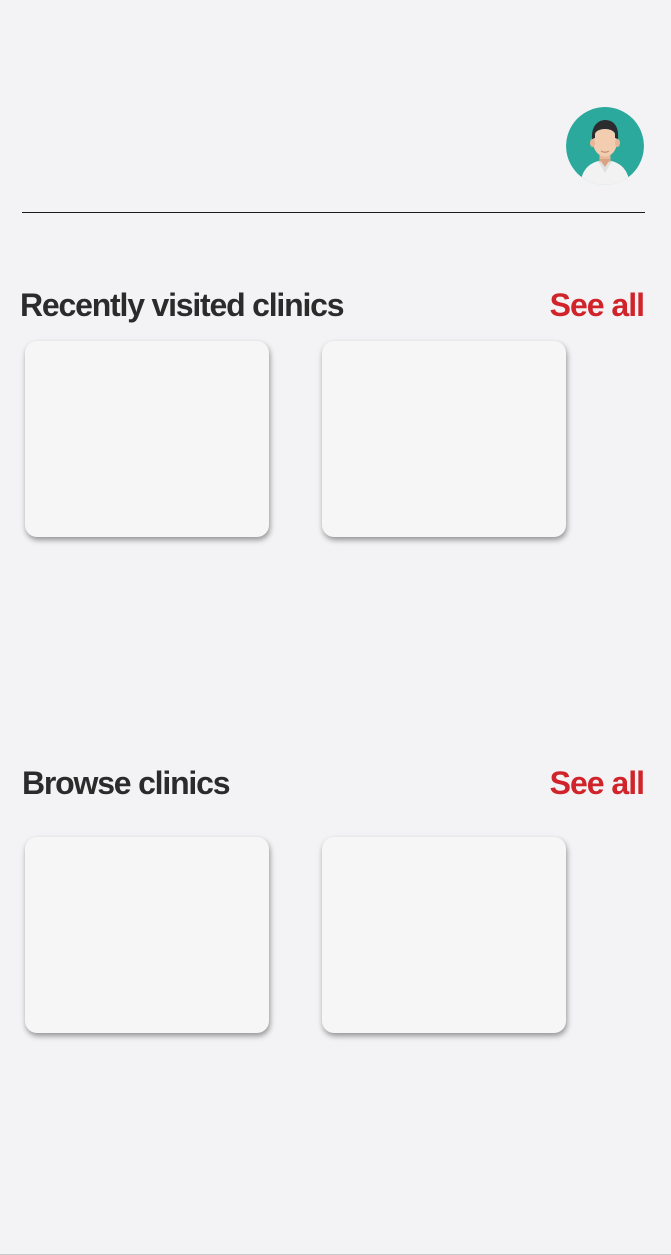  Describe the element at coordinates (182, 305) in the screenshot. I see `recently-visited-clinics-title: Recently visited clinics` at that location.